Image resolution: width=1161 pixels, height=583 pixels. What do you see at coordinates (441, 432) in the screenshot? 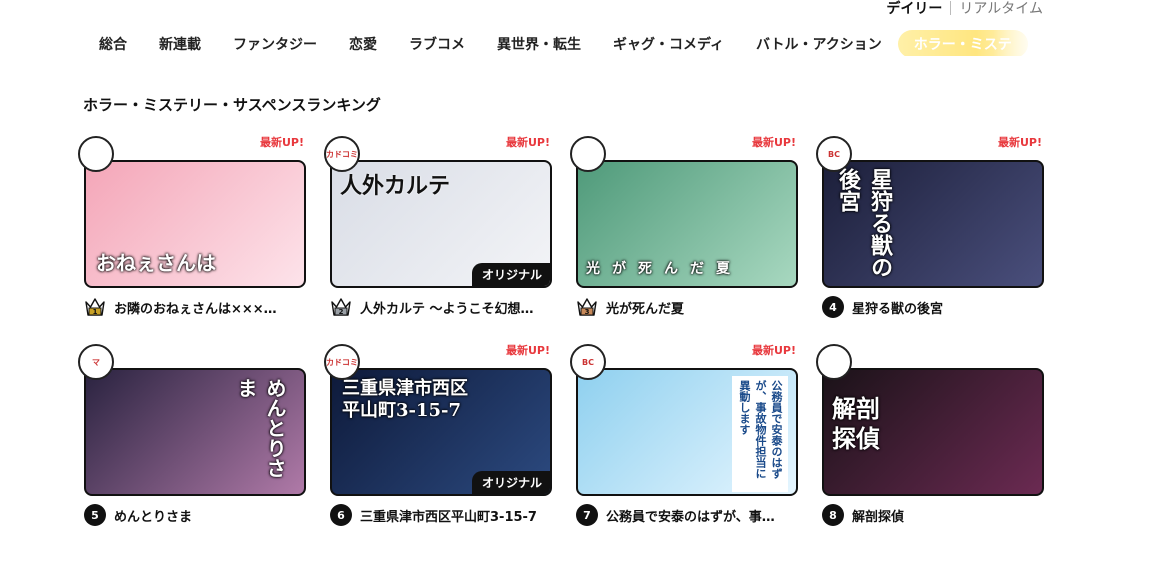
I see `comic-cover: 三重県津市西区平山町3-15-7 オリジナル` at bounding box center [441, 432].